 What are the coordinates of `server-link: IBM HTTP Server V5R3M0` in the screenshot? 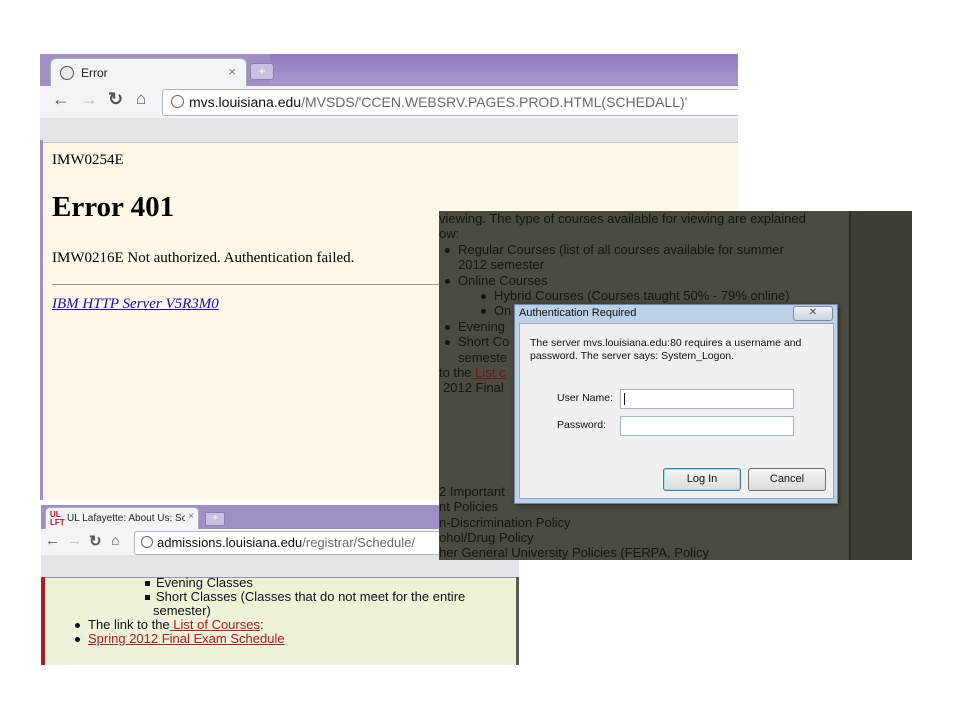 It's located at (135, 304).